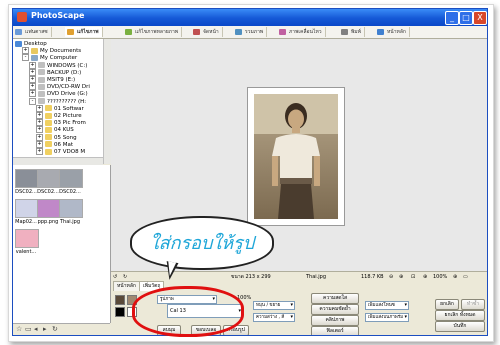 This screenshot has width=500, height=345. I want to click on sharpen-button: ความคมชัดย้ำ, so click(335, 309).